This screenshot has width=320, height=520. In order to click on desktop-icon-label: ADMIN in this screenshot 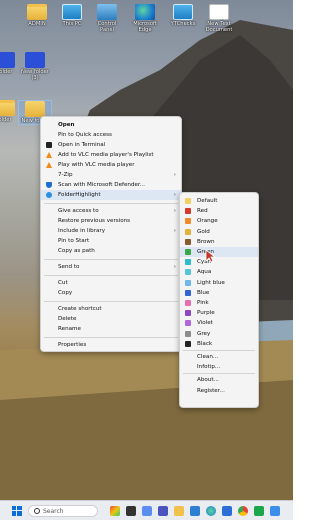, I will do `click(37, 24)`.